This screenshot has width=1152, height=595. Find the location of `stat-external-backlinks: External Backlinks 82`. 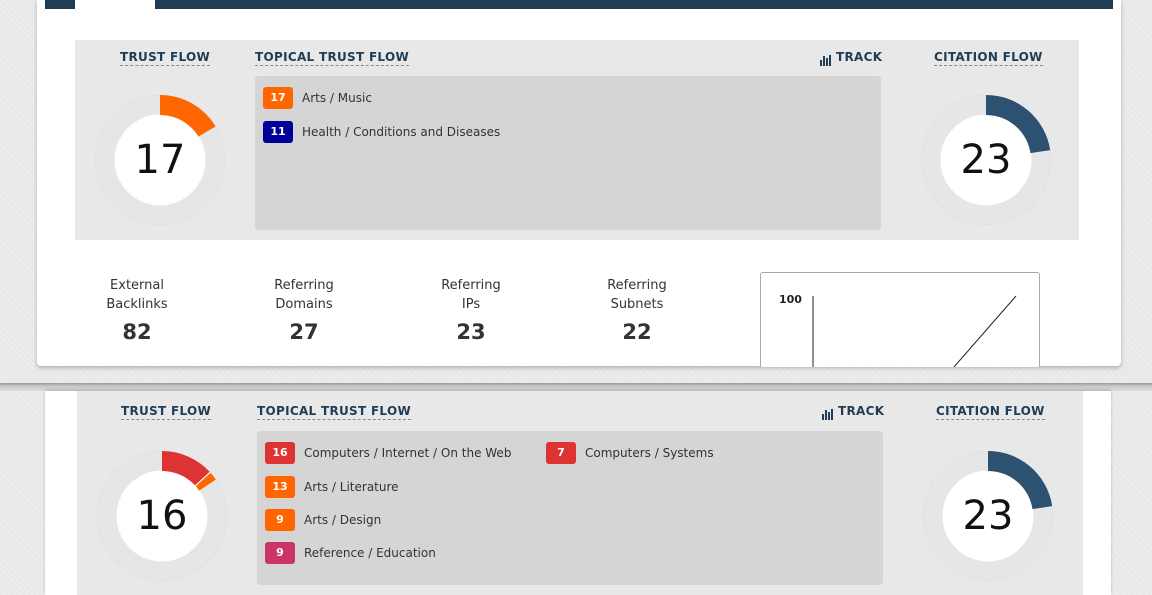

stat-external-backlinks: External Backlinks 82 is located at coordinates (137, 310).